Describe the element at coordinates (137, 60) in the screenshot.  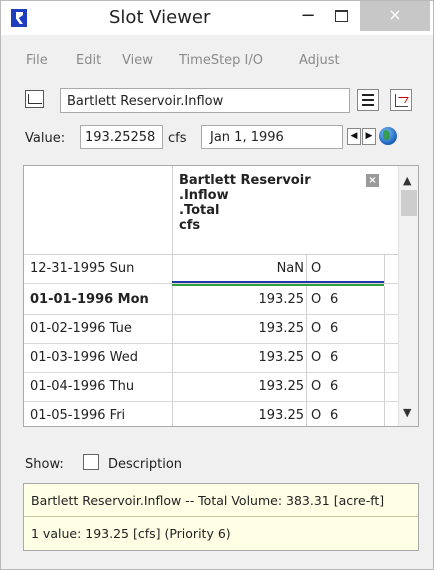
I see `menu-view: View` at that location.